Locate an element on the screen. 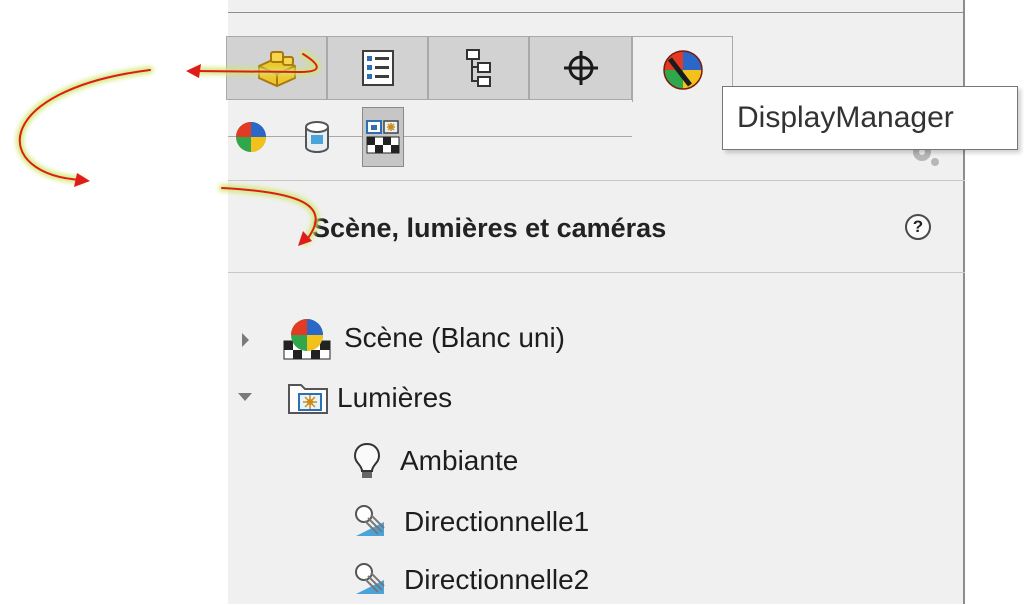 Image resolution: width=1026 pixels, height=605 pixels. scene-lights-cameras-button is located at coordinates (383, 137).